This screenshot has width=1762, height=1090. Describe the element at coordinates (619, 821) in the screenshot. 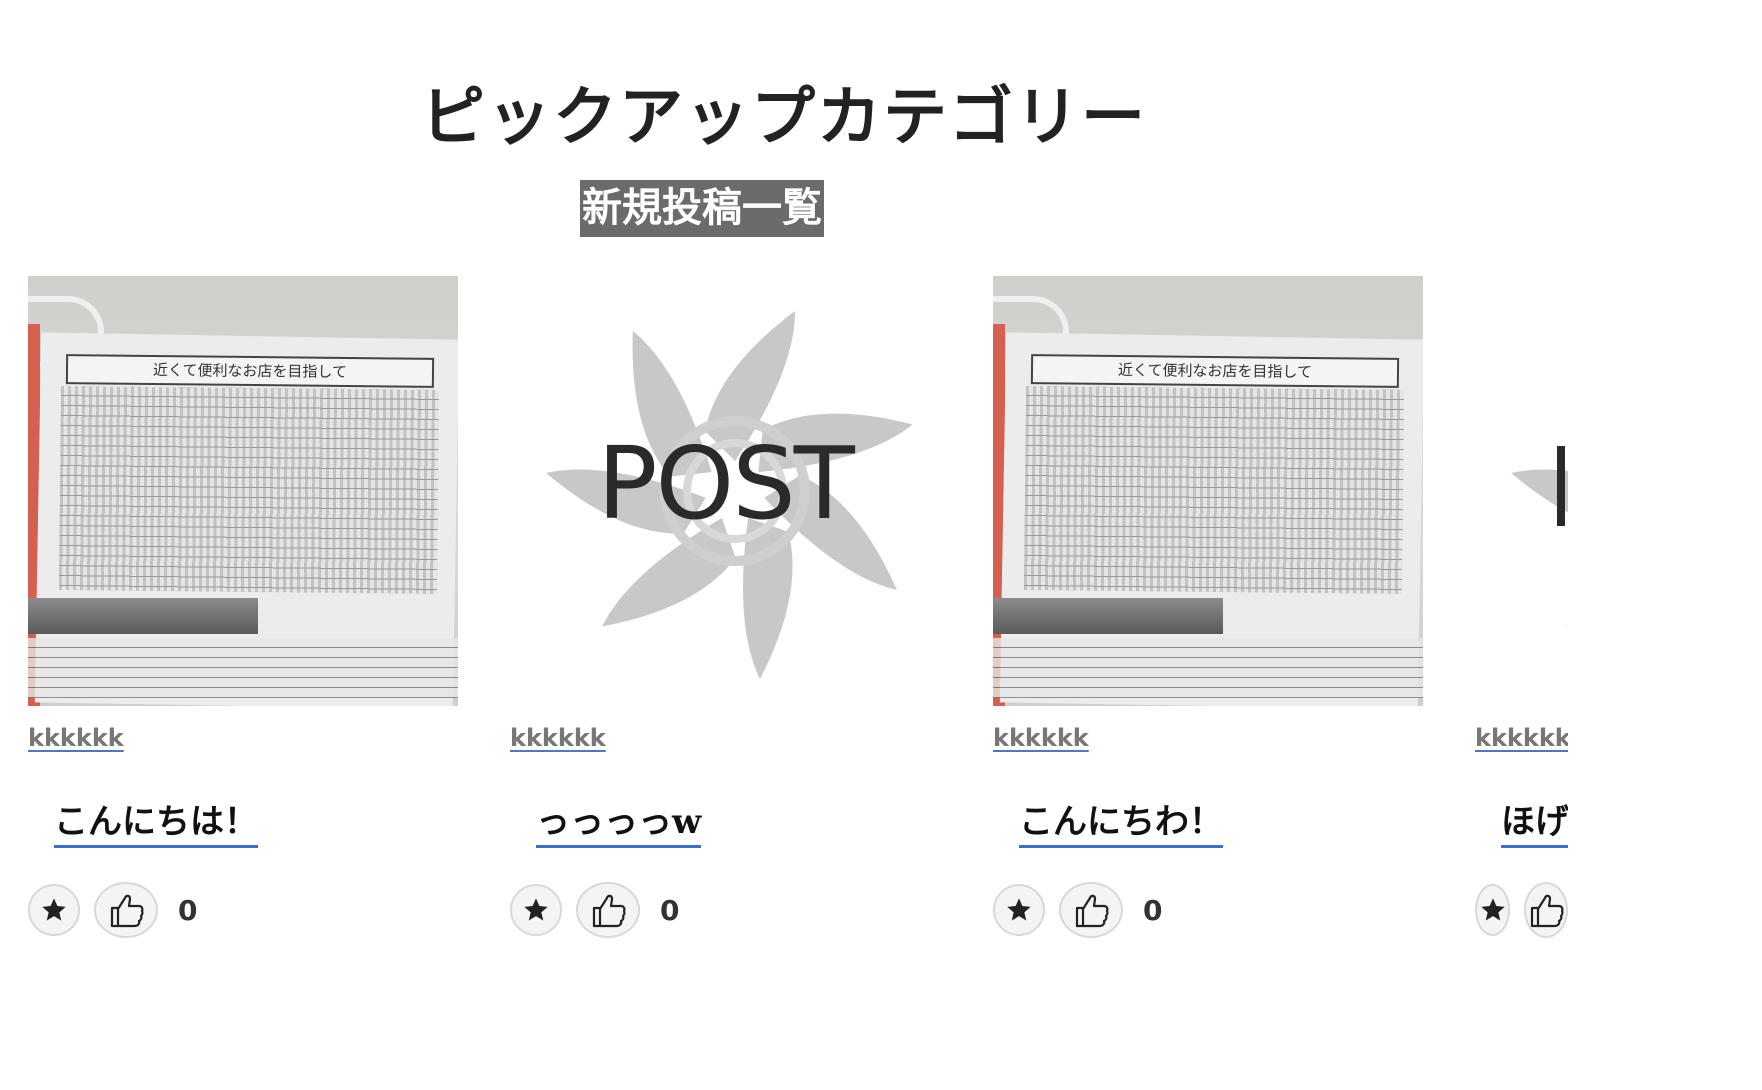

I see `post-title-link: っっっっw` at that location.